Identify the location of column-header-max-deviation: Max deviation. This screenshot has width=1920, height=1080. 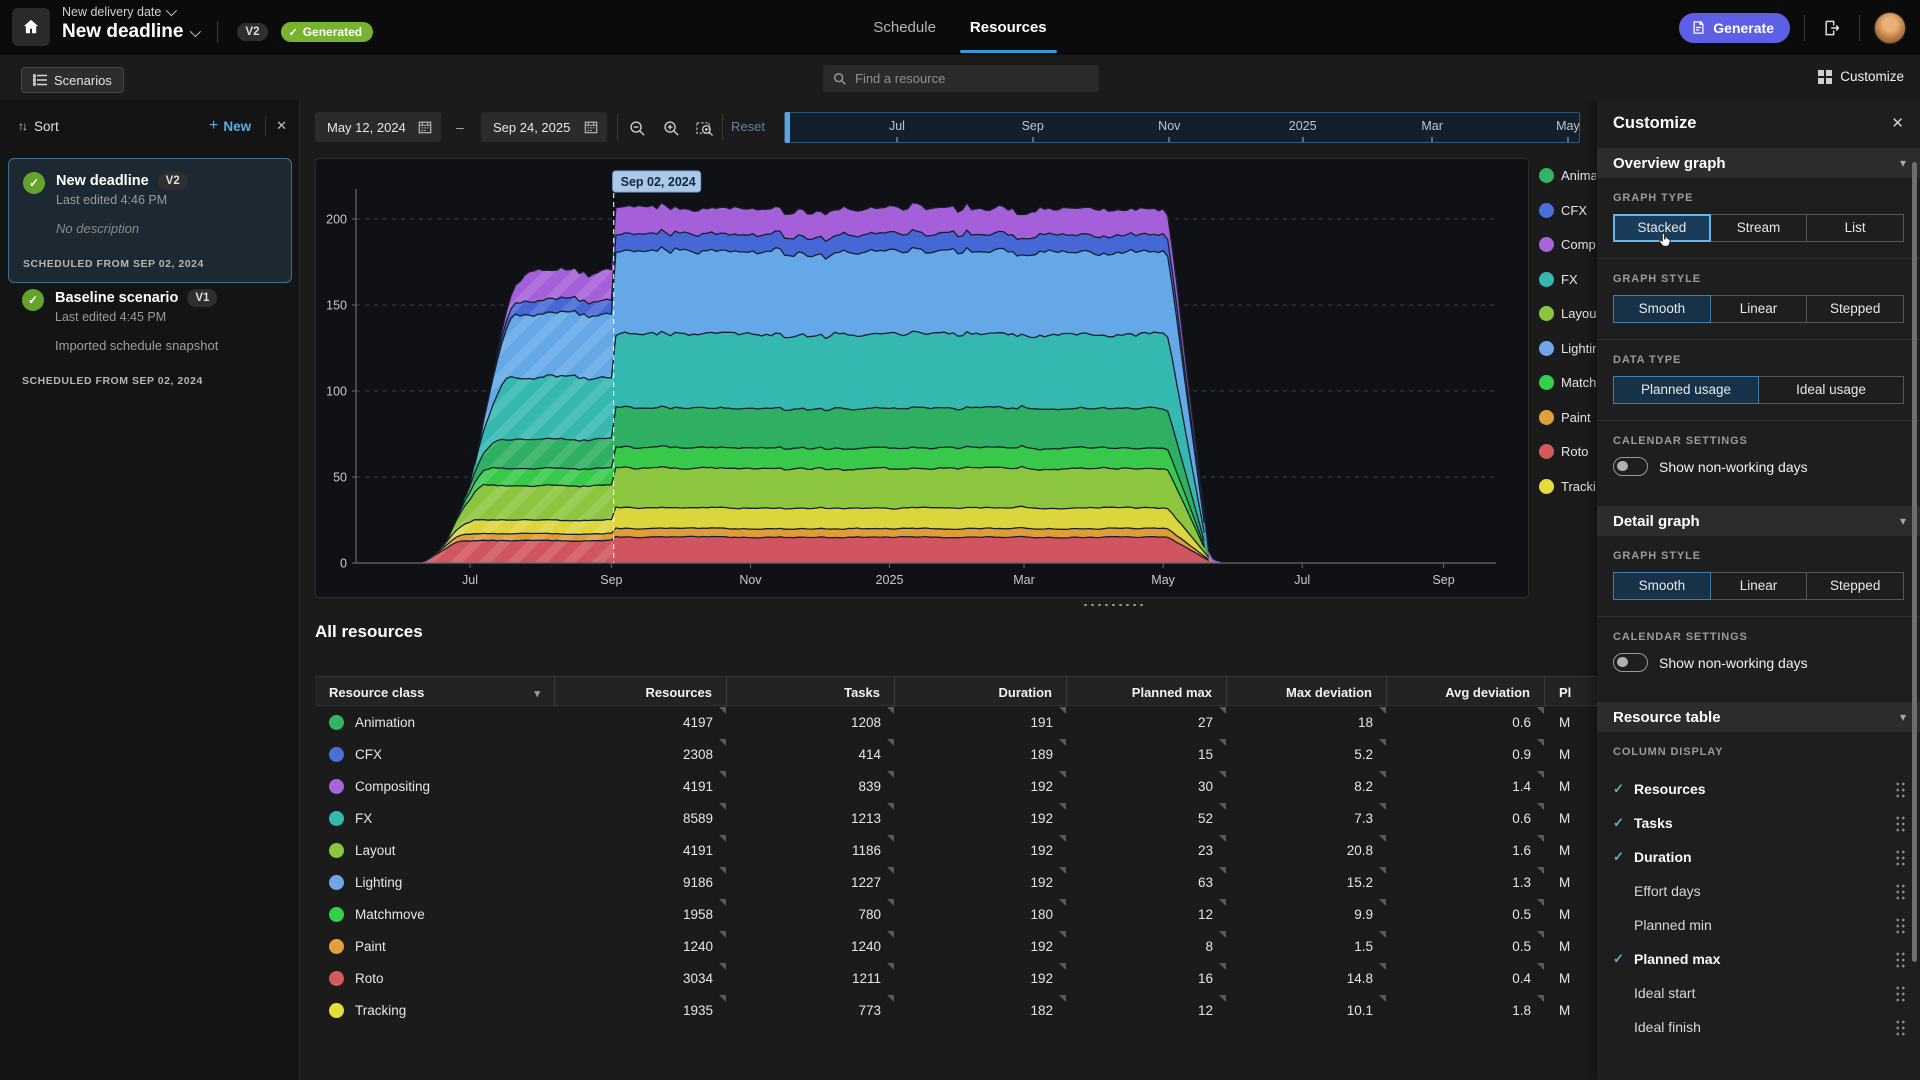
(1307, 692).